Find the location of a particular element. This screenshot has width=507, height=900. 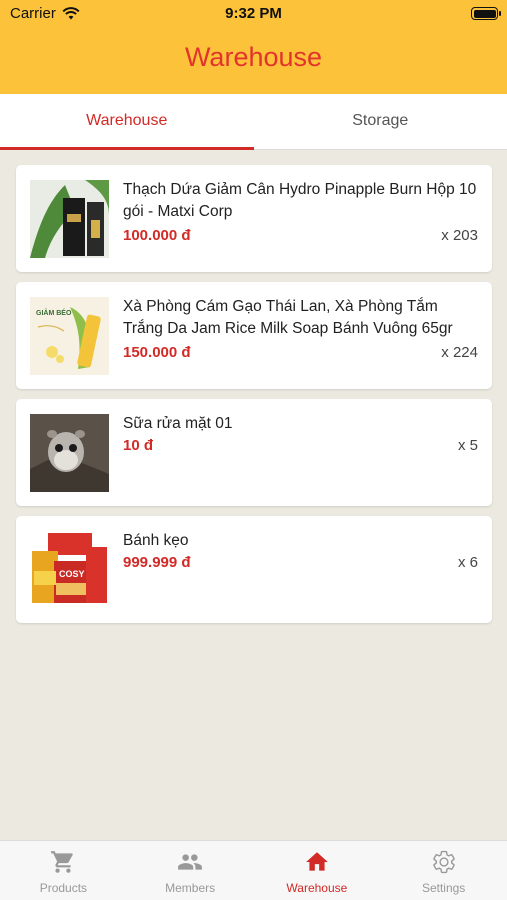

nav-label: Warehouse is located at coordinates (317, 888).